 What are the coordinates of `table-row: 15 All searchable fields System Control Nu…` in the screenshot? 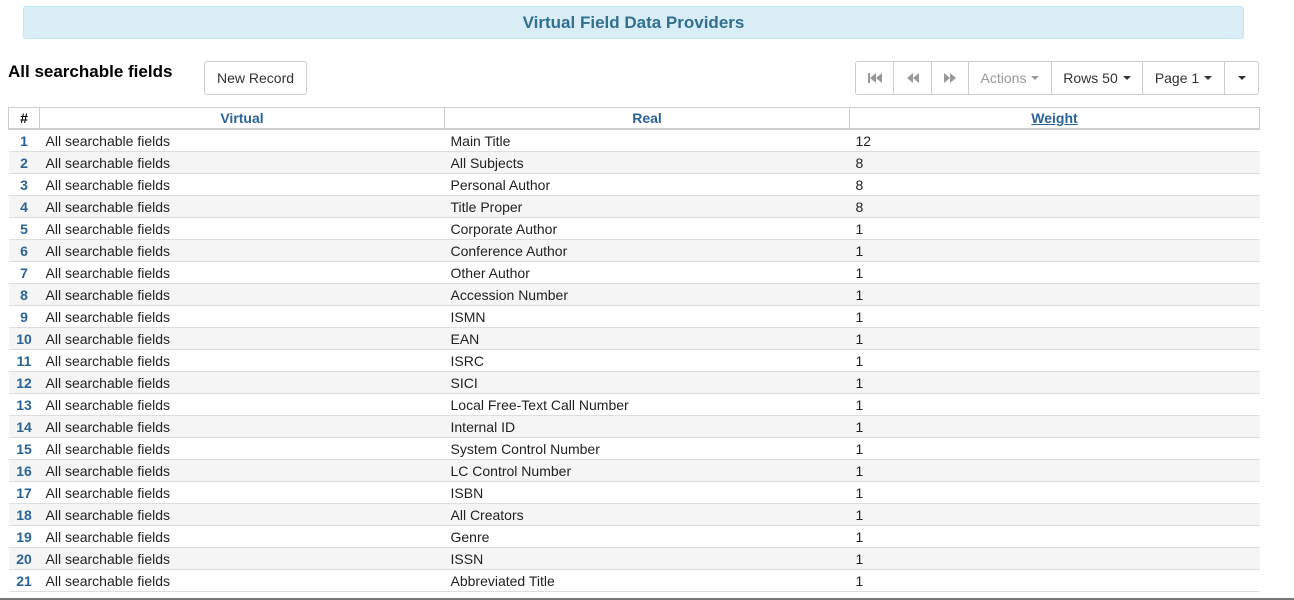 It's located at (634, 448).